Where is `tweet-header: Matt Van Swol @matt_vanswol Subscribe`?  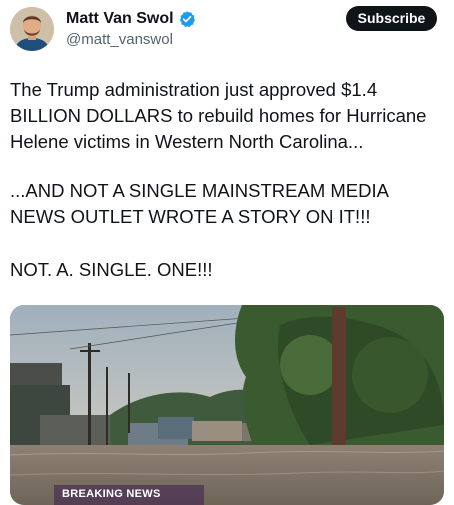
tweet-header: Matt Van Swol @matt_vanswol Subscribe is located at coordinates (227, 30).